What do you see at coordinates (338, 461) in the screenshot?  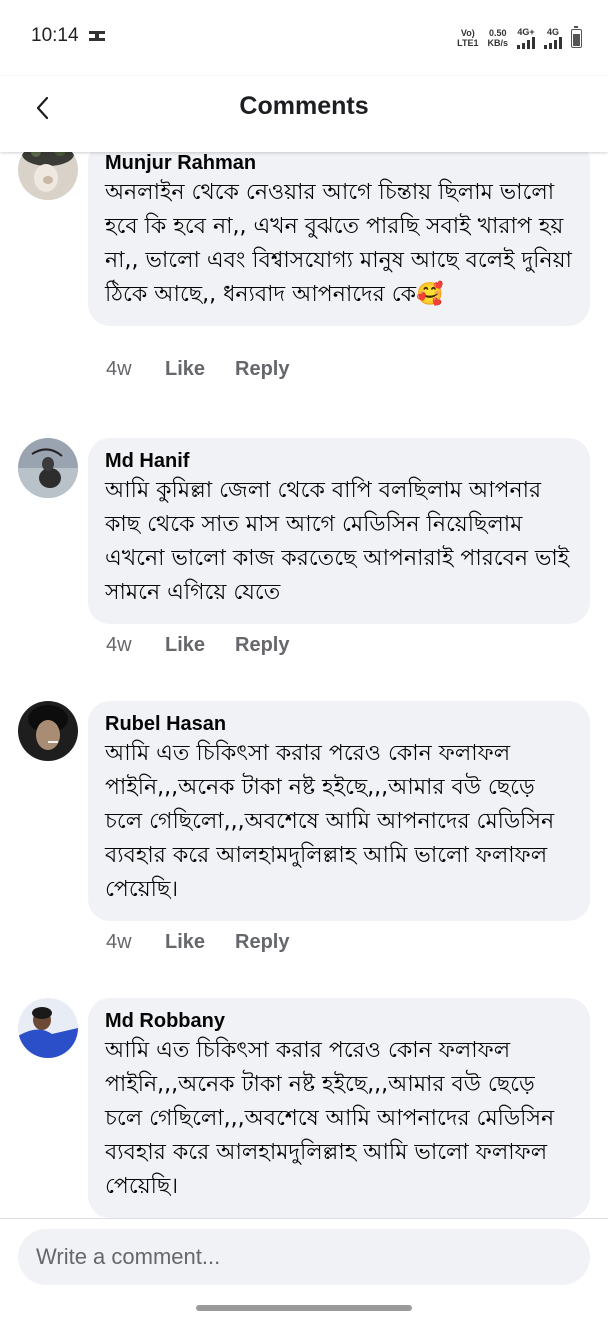 I see `comment-author: Md Hanif` at bounding box center [338, 461].